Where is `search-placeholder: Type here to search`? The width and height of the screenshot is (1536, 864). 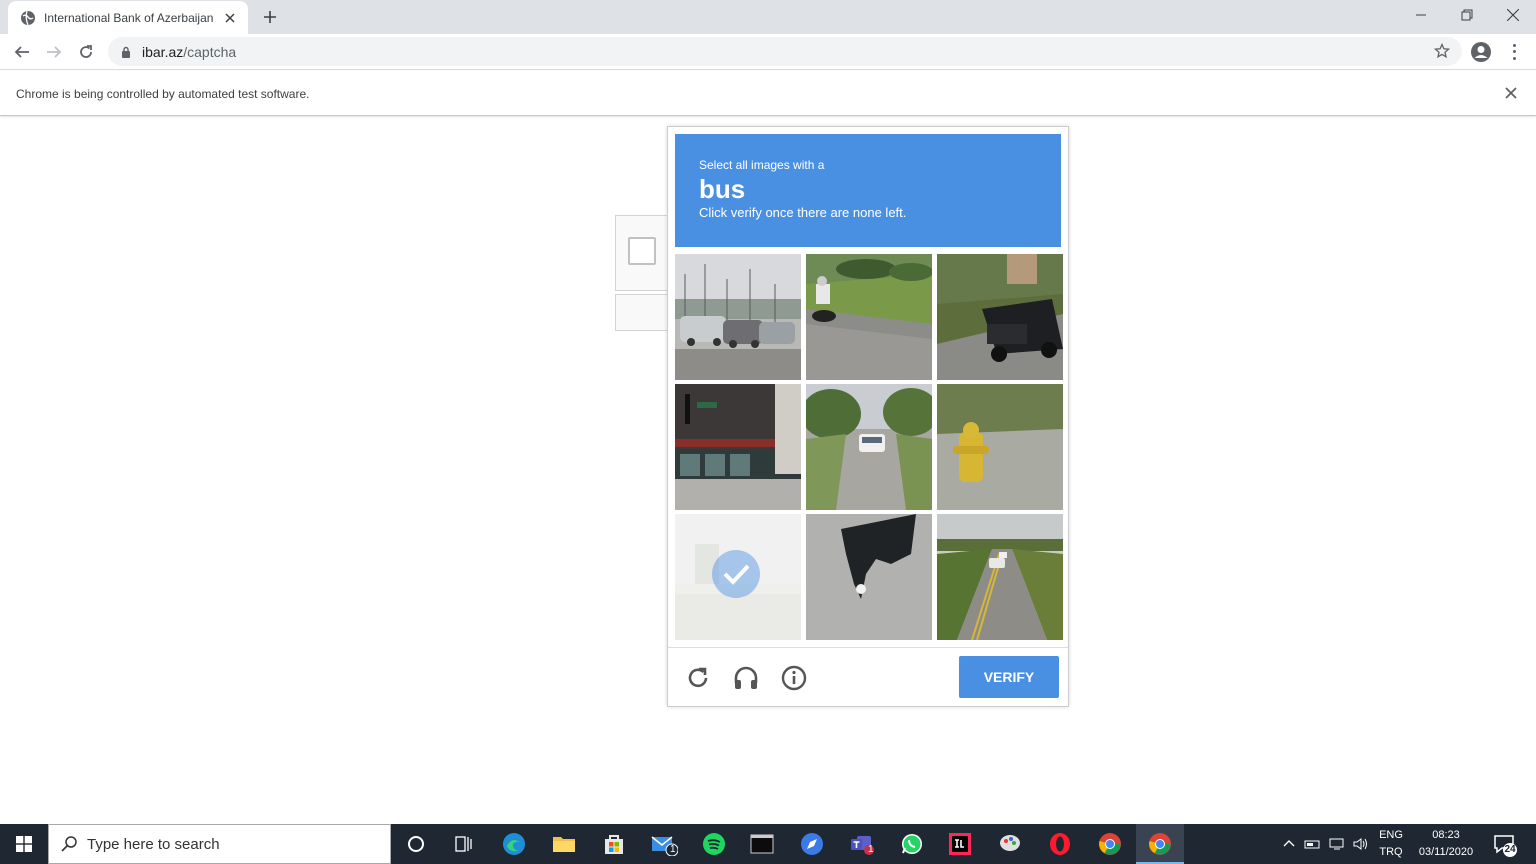 search-placeholder: Type here to search is located at coordinates (153, 844).